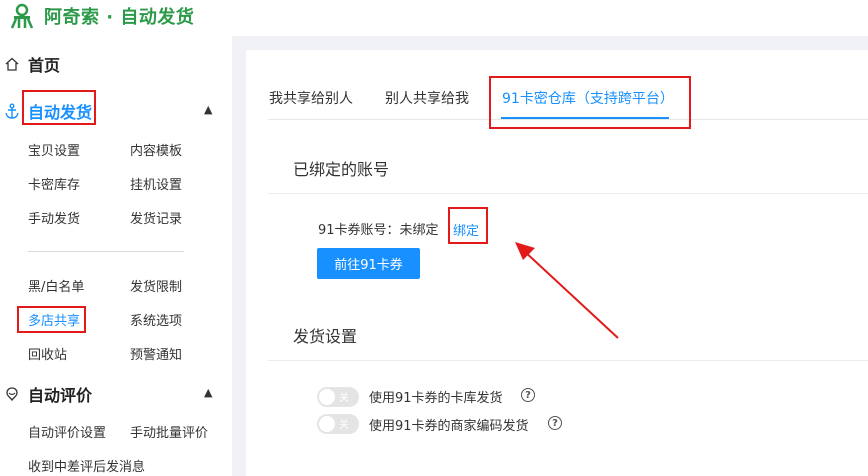 This screenshot has height=476, width=868. Describe the element at coordinates (427, 98) in the screenshot. I see `tab-shared-with-me: 别人共享给我` at that location.